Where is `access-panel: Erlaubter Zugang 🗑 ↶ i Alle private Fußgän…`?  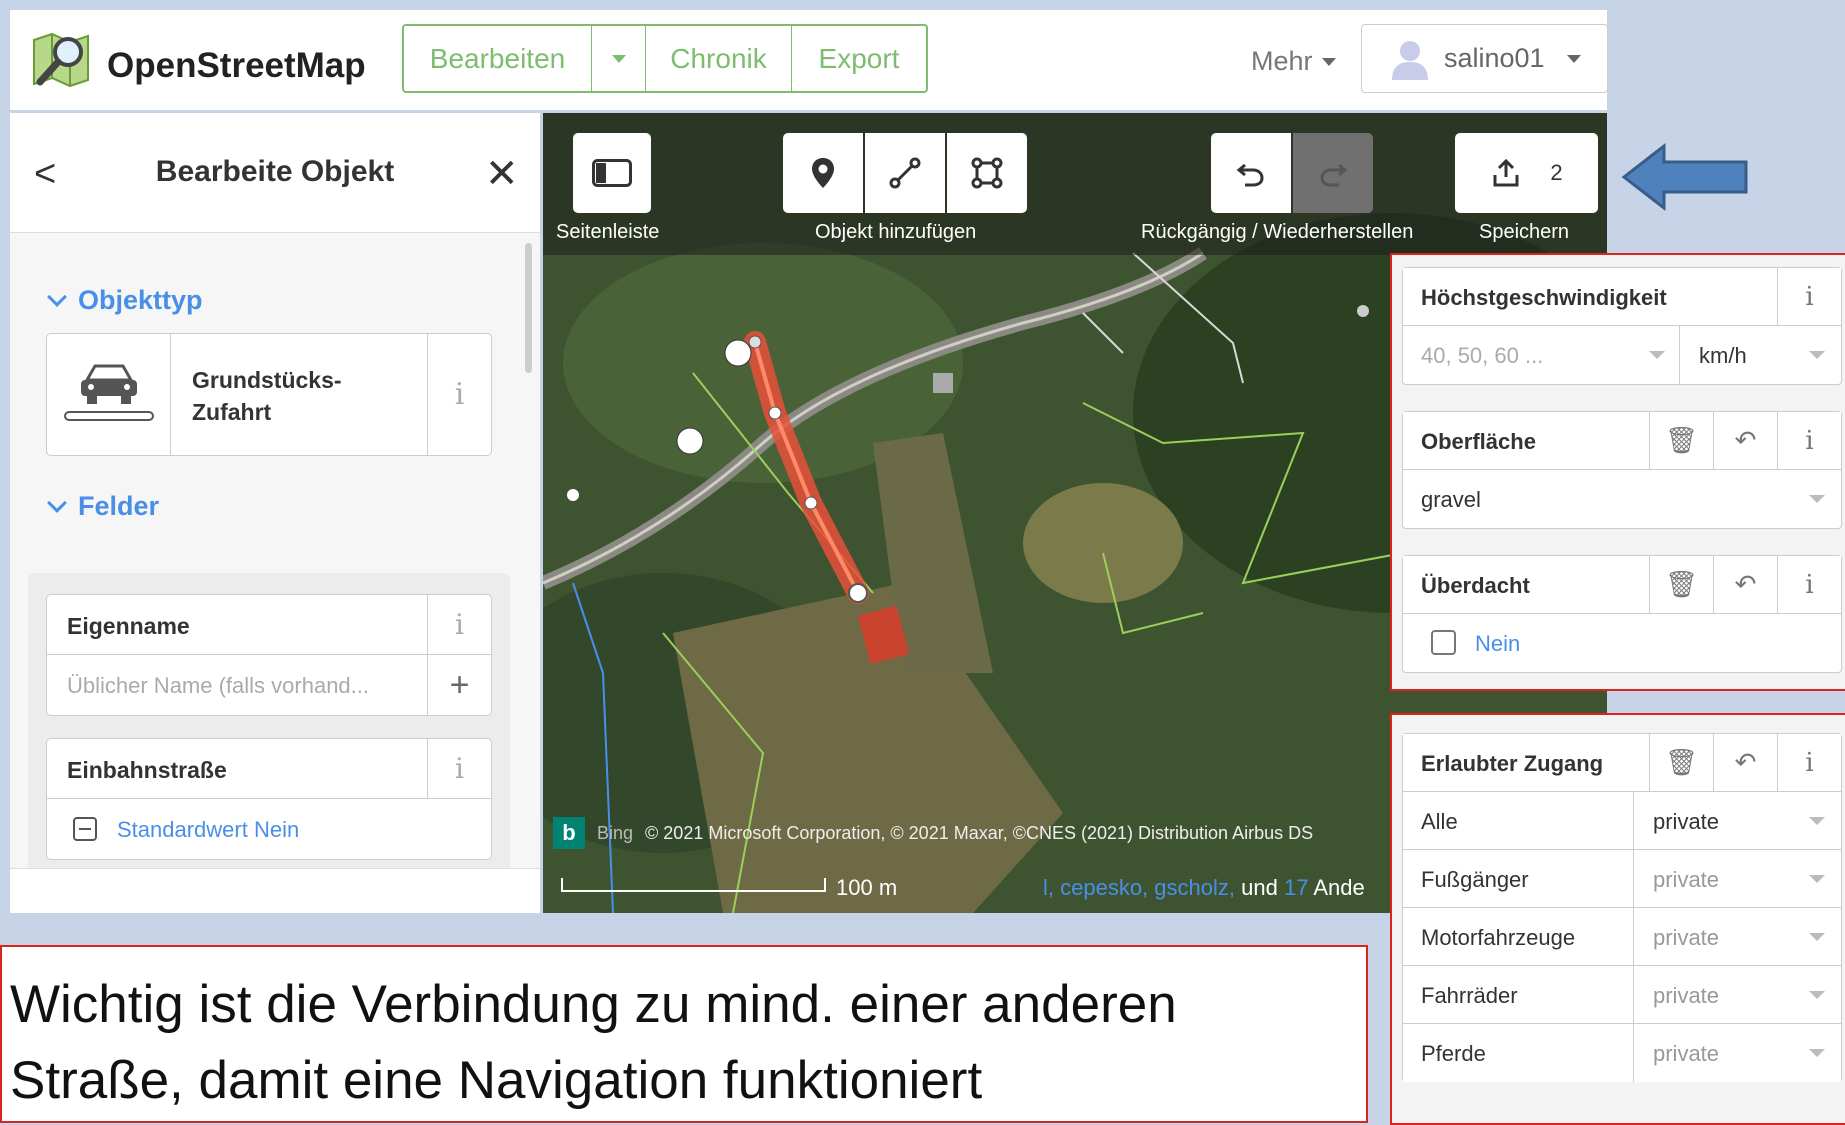
access-panel: Erlaubter Zugang 🗑 ↶ i Alle private Fußgän… is located at coordinates (1617, 919).